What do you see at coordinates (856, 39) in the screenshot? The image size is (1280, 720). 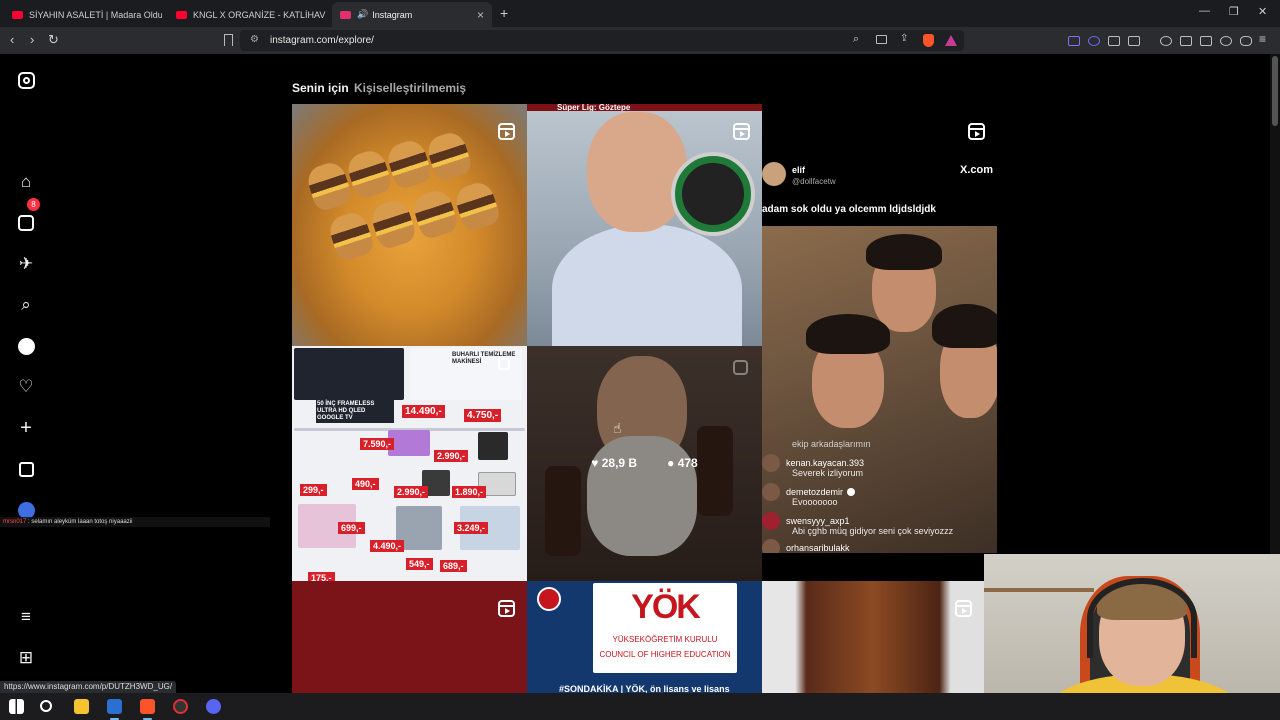 I see `zoom-icon: ⌕` at bounding box center [856, 39].